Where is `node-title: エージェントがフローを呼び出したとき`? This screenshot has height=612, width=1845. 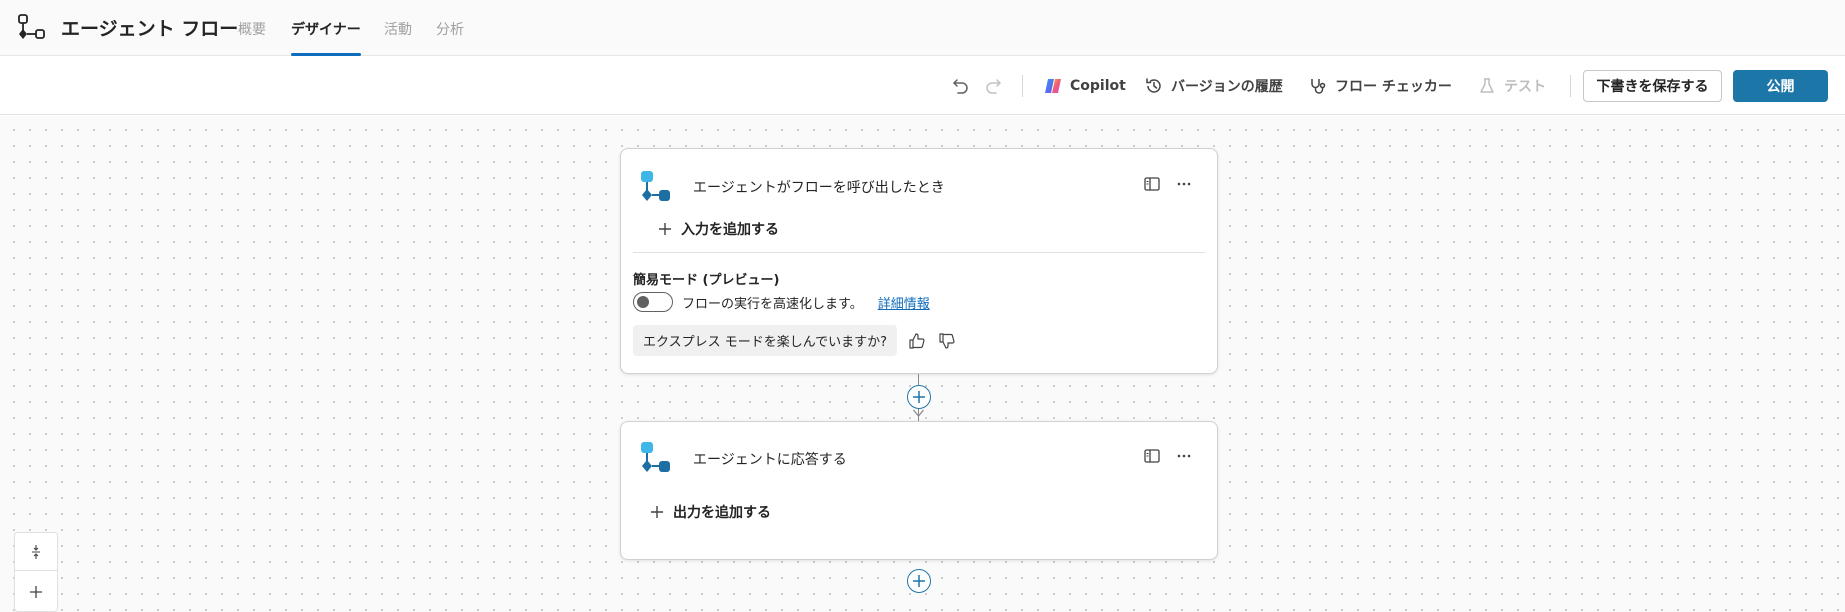
node-title: エージェントがフローを呼び出したとき is located at coordinates (819, 188).